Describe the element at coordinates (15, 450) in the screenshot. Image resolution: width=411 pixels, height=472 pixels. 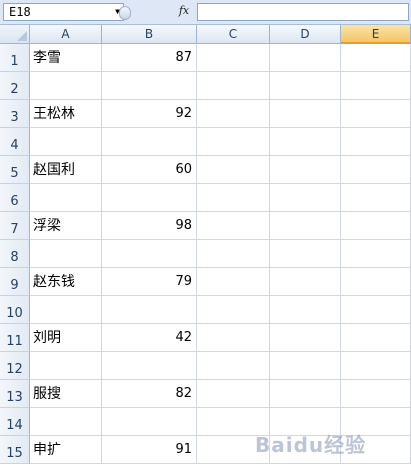
I see `row-header: 15` at that location.